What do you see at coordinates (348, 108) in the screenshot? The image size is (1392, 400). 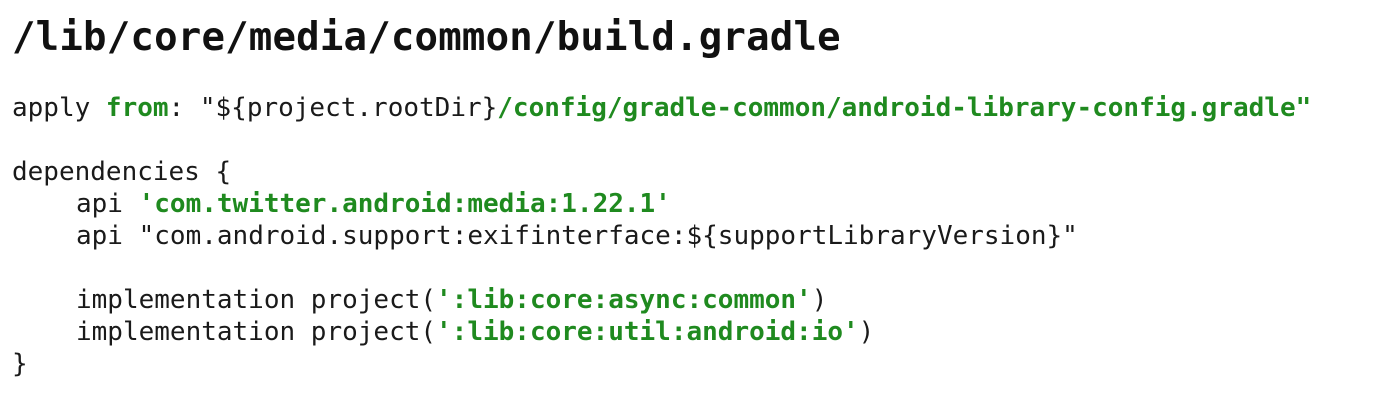 I see `apply-string-prefix: "${project.rootDir}` at bounding box center [348, 108].